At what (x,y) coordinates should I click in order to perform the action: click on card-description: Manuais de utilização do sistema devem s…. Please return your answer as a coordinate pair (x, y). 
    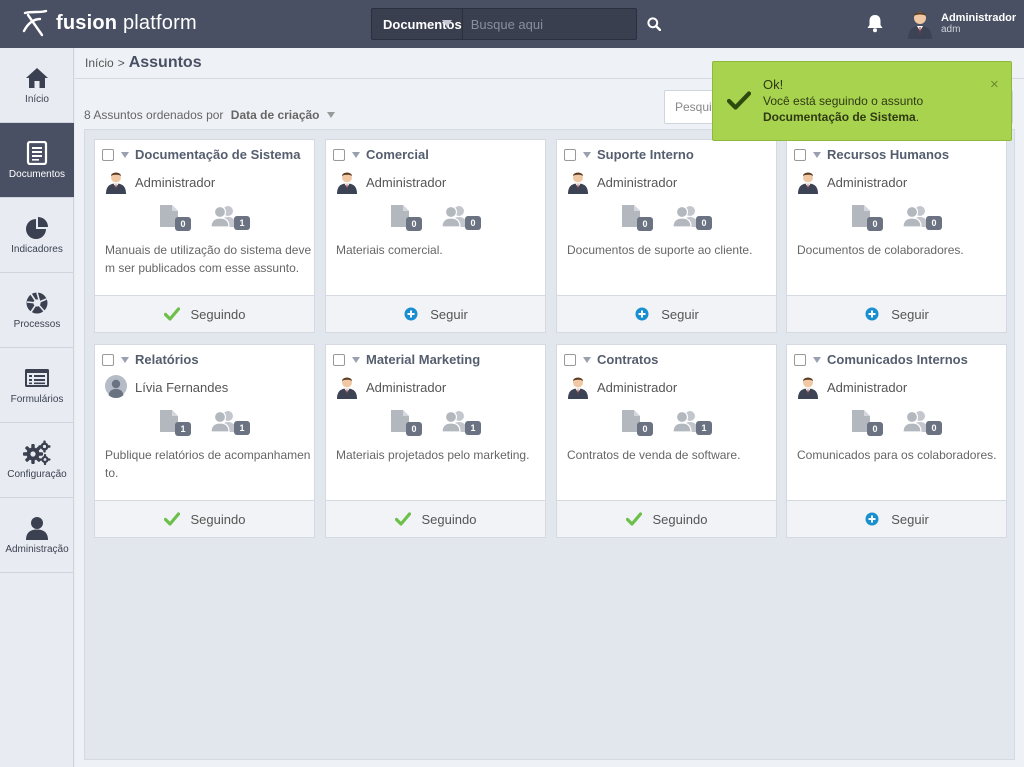
    Looking at the image, I should click on (208, 259).